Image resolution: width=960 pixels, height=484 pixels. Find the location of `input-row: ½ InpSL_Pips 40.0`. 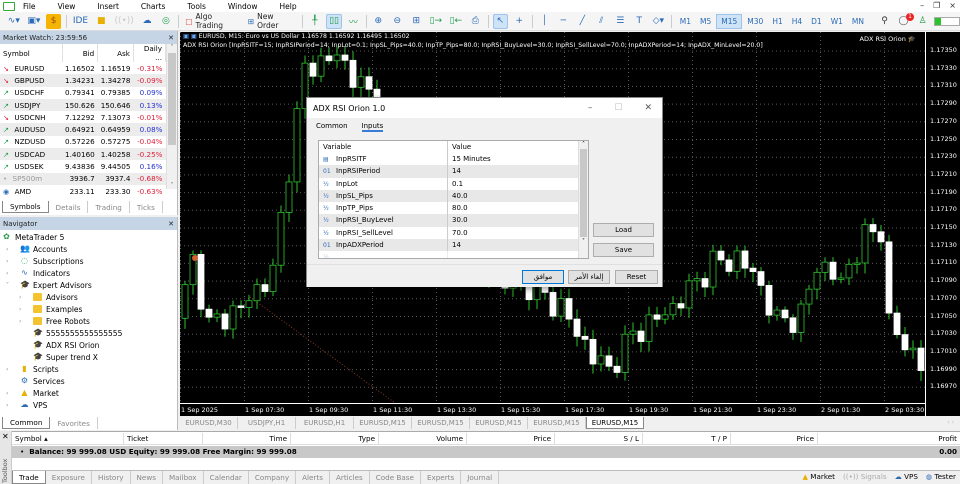

input-row: ½ InpSL_Pips 40.0 is located at coordinates (453, 196).